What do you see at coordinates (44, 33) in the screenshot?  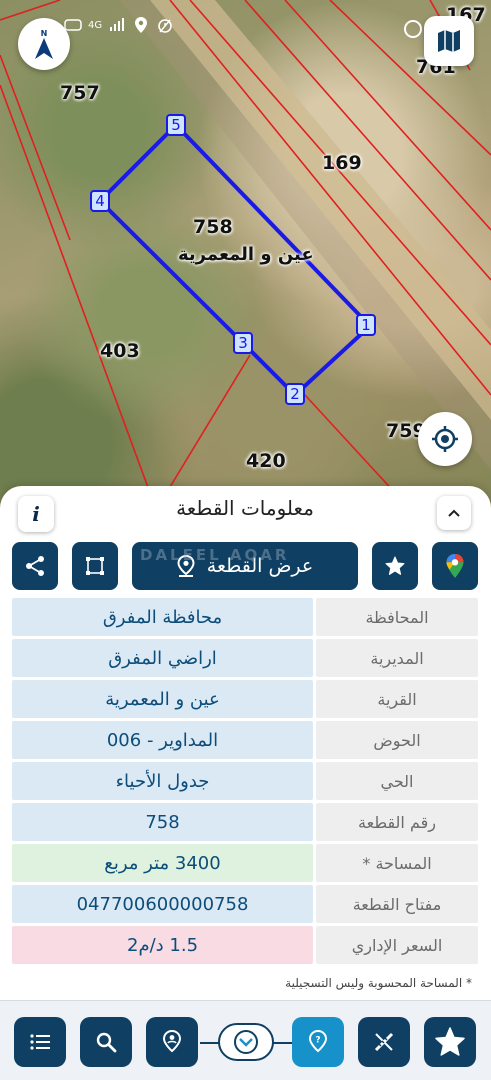 I see `svg-text: N` at bounding box center [44, 33].